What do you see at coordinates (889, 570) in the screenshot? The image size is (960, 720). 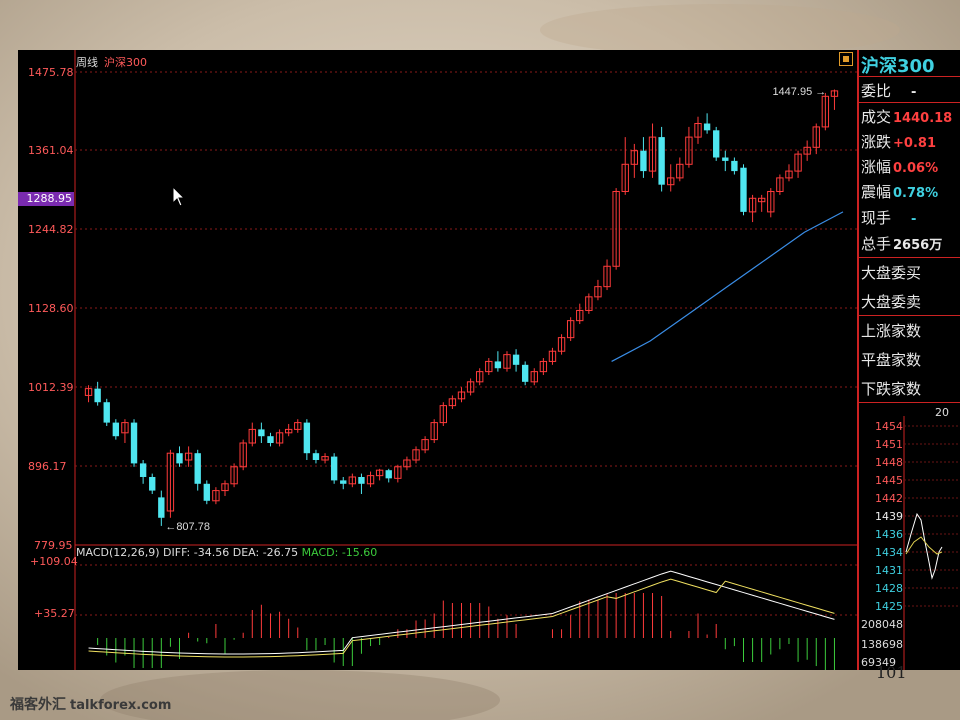 I see `mini-price-9: 1431` at bounding box center [889, 570].